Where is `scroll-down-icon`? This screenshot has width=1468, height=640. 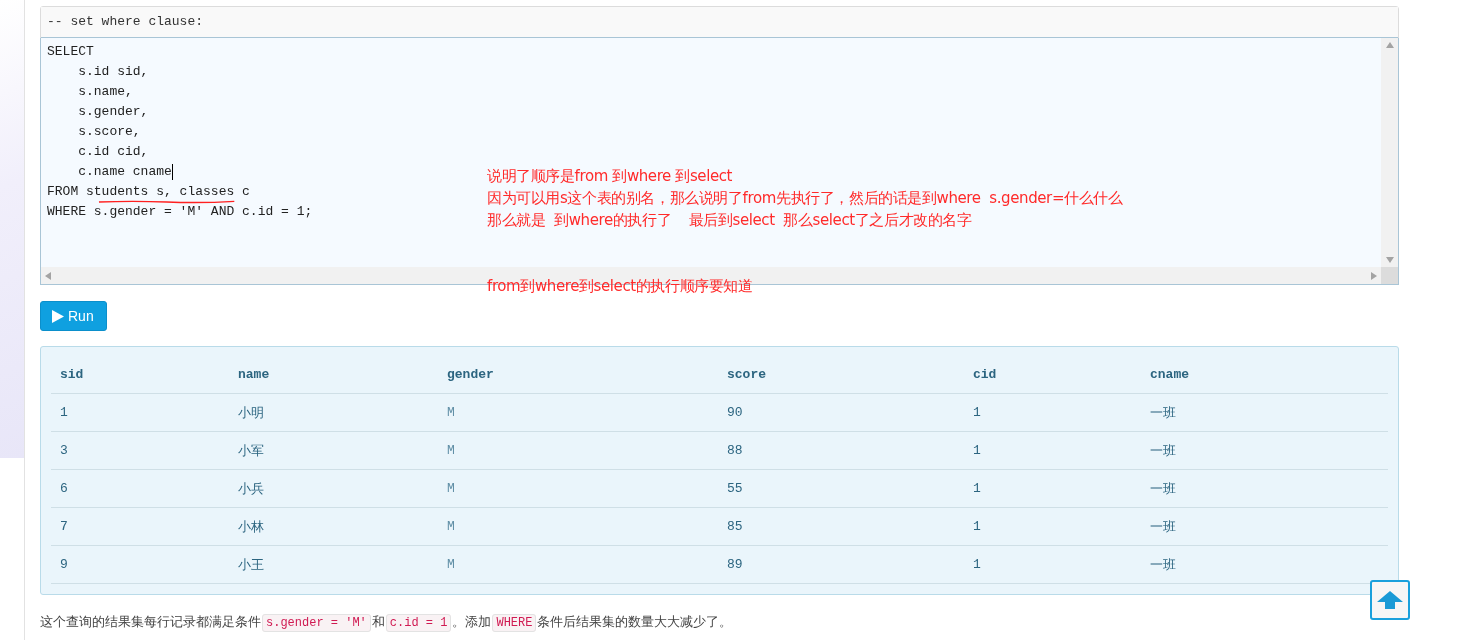 scroll-down-icon is located at coordinates (1389, 260).